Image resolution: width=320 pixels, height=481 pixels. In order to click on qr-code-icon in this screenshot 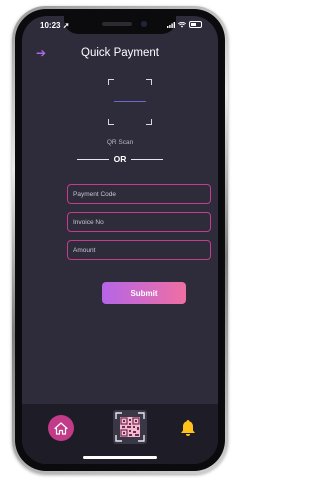, I will do `click(130, 427)`.